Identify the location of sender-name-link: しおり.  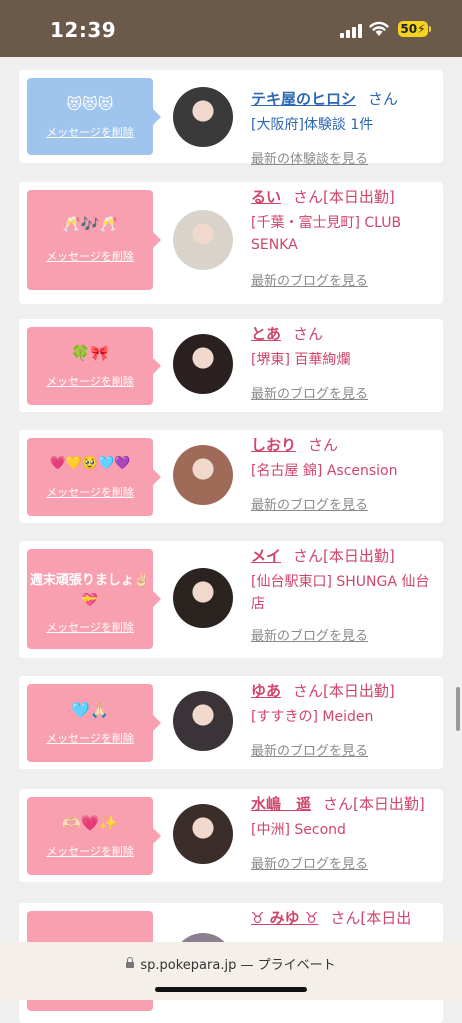
(273, 445).